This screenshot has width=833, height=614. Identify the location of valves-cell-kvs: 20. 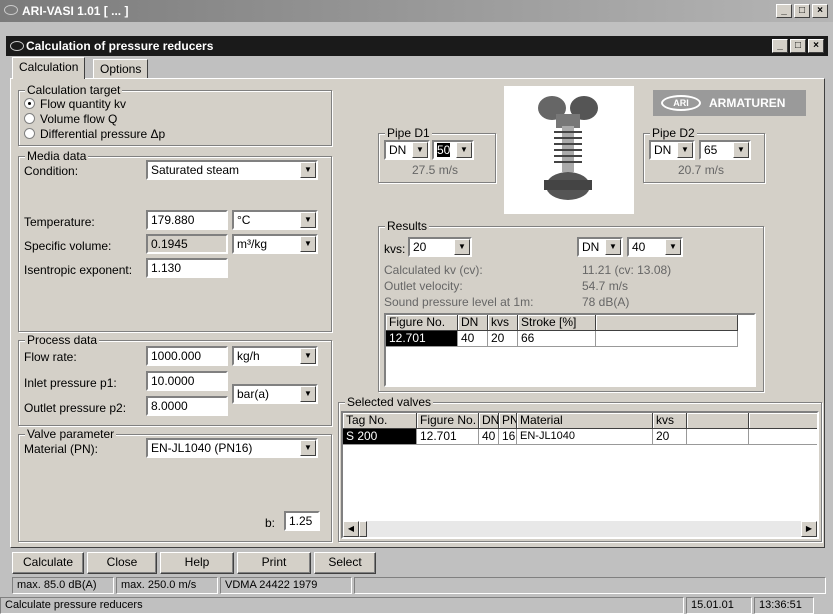
(670, 437).